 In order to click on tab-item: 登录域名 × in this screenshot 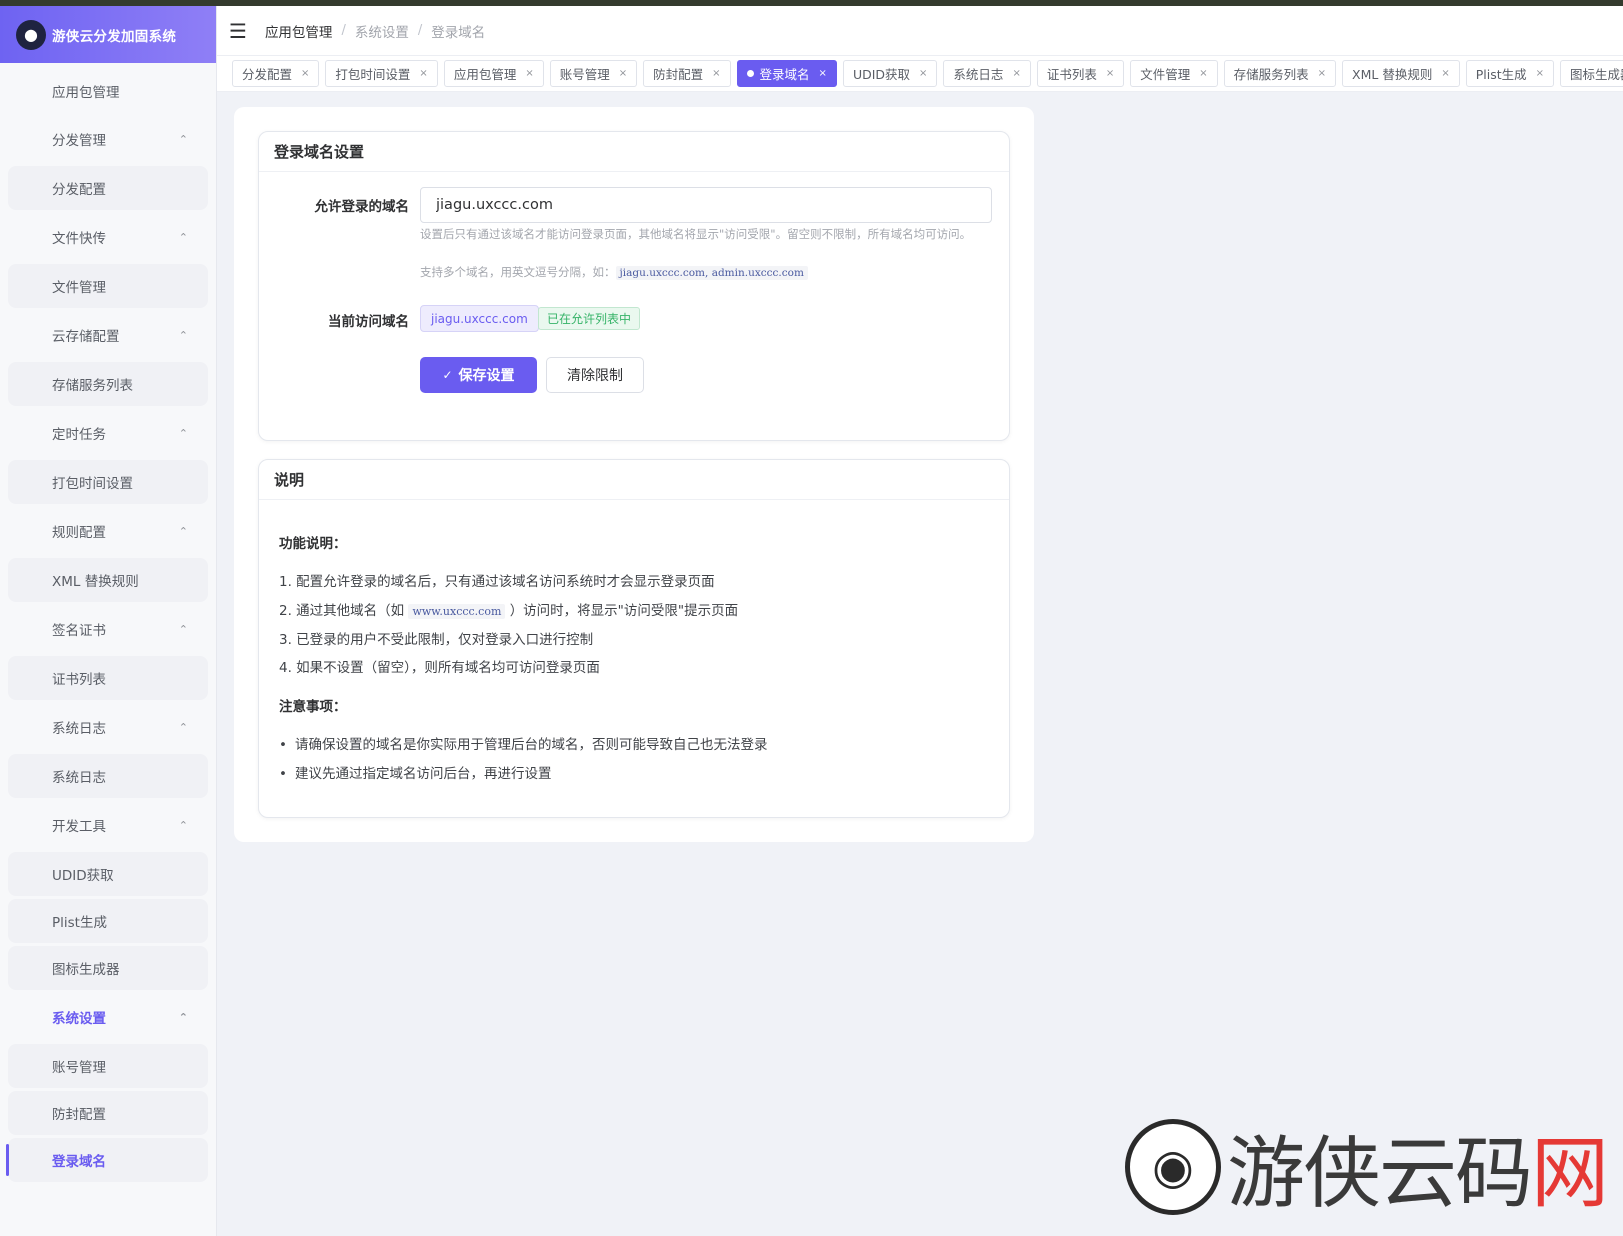, I will do `click(786, 73)`.